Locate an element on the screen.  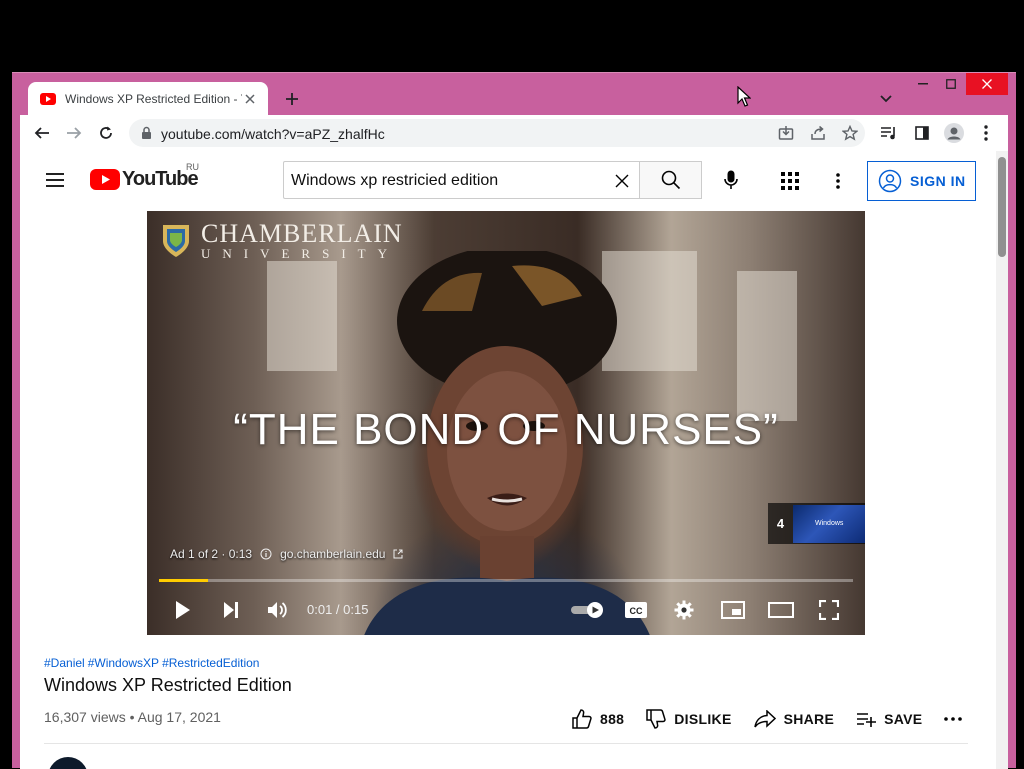
tab-title: Windows XP Restricted Edition - YouTube is located at coordinates (153, 98).